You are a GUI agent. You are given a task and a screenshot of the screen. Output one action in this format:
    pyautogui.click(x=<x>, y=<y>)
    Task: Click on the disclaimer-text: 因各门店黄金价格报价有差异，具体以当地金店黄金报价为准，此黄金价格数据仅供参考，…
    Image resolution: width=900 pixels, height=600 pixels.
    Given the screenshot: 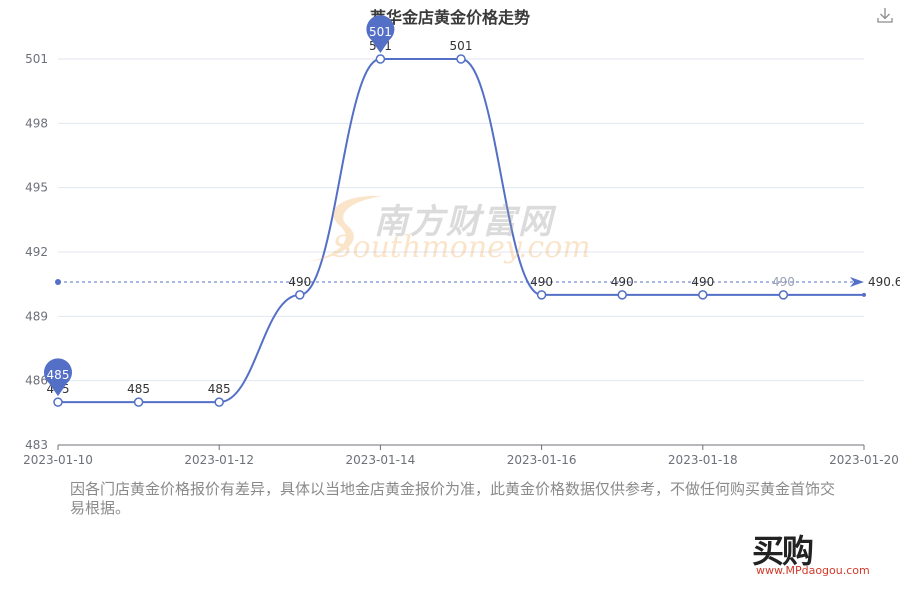 What is the action you would take?
    pyautogui.click(x=453, y=498)
    